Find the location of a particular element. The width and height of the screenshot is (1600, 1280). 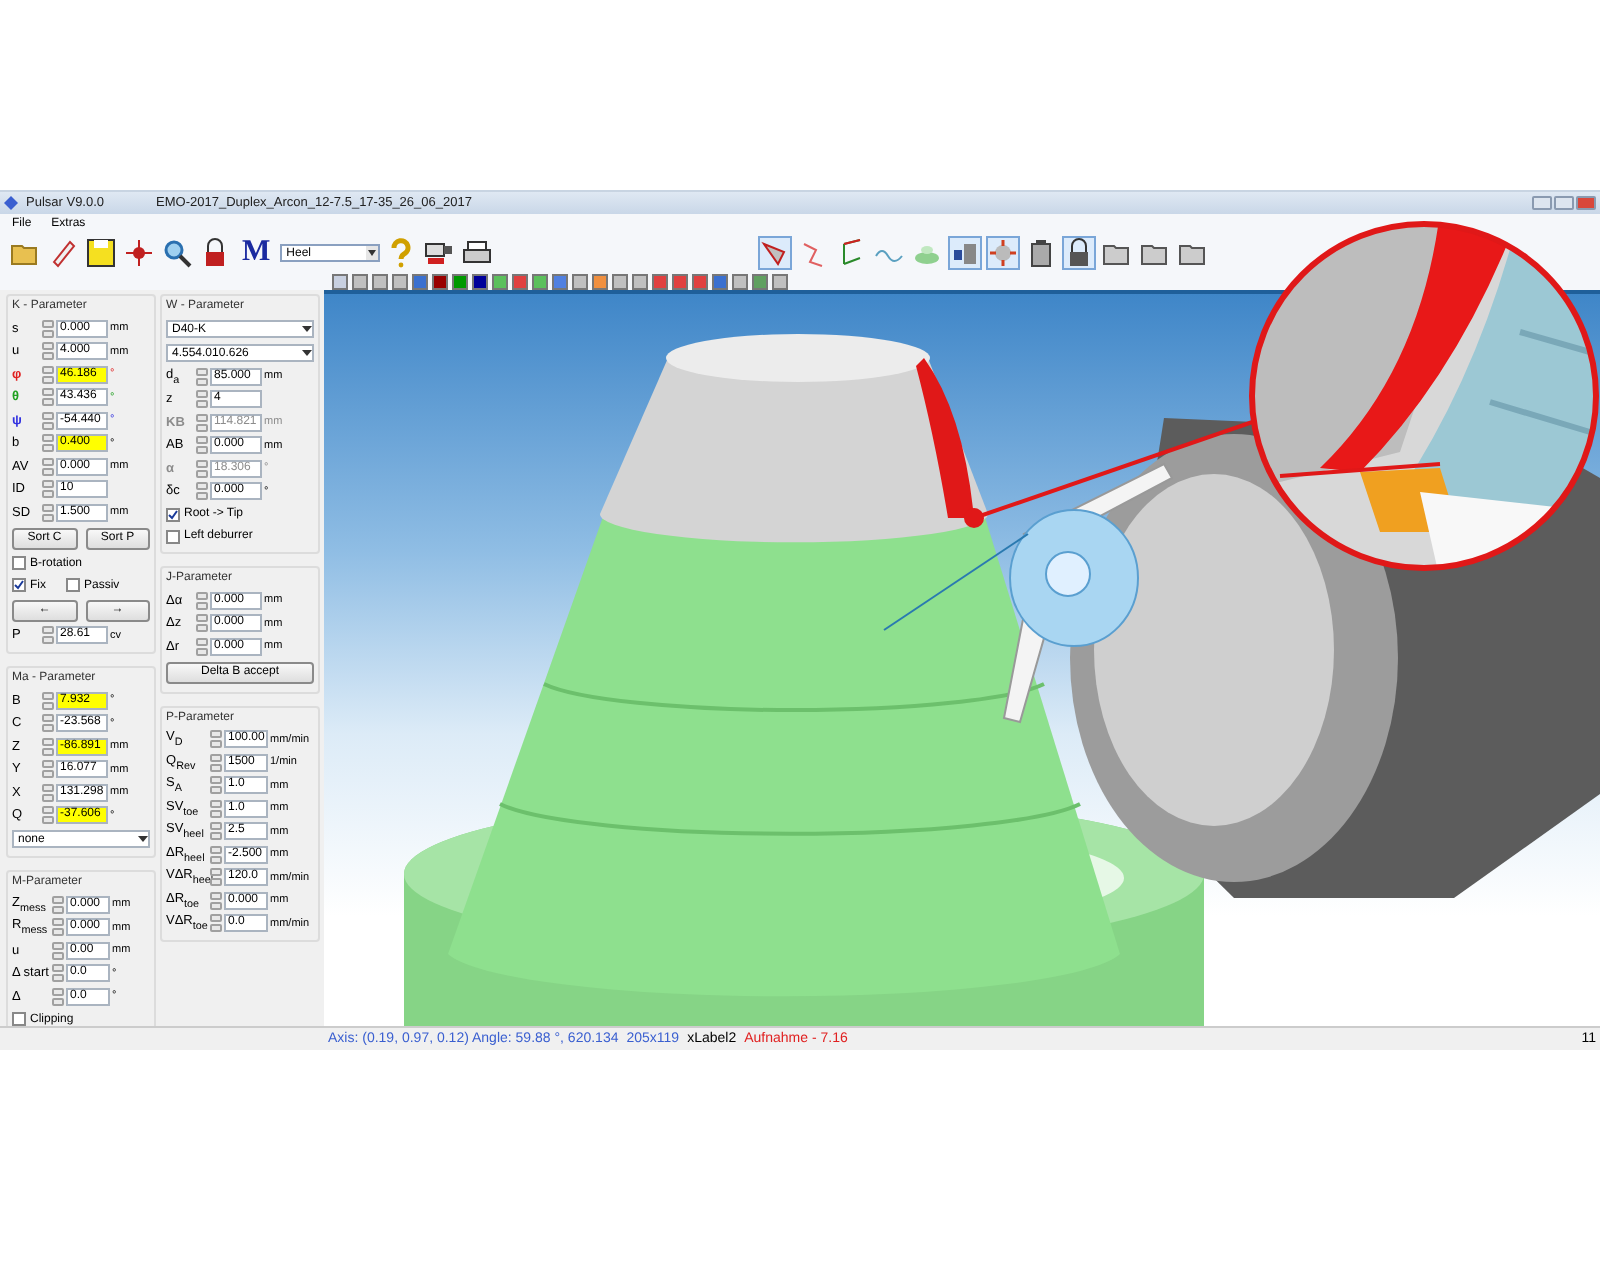

close-button is located at coordinates (1586, 203).